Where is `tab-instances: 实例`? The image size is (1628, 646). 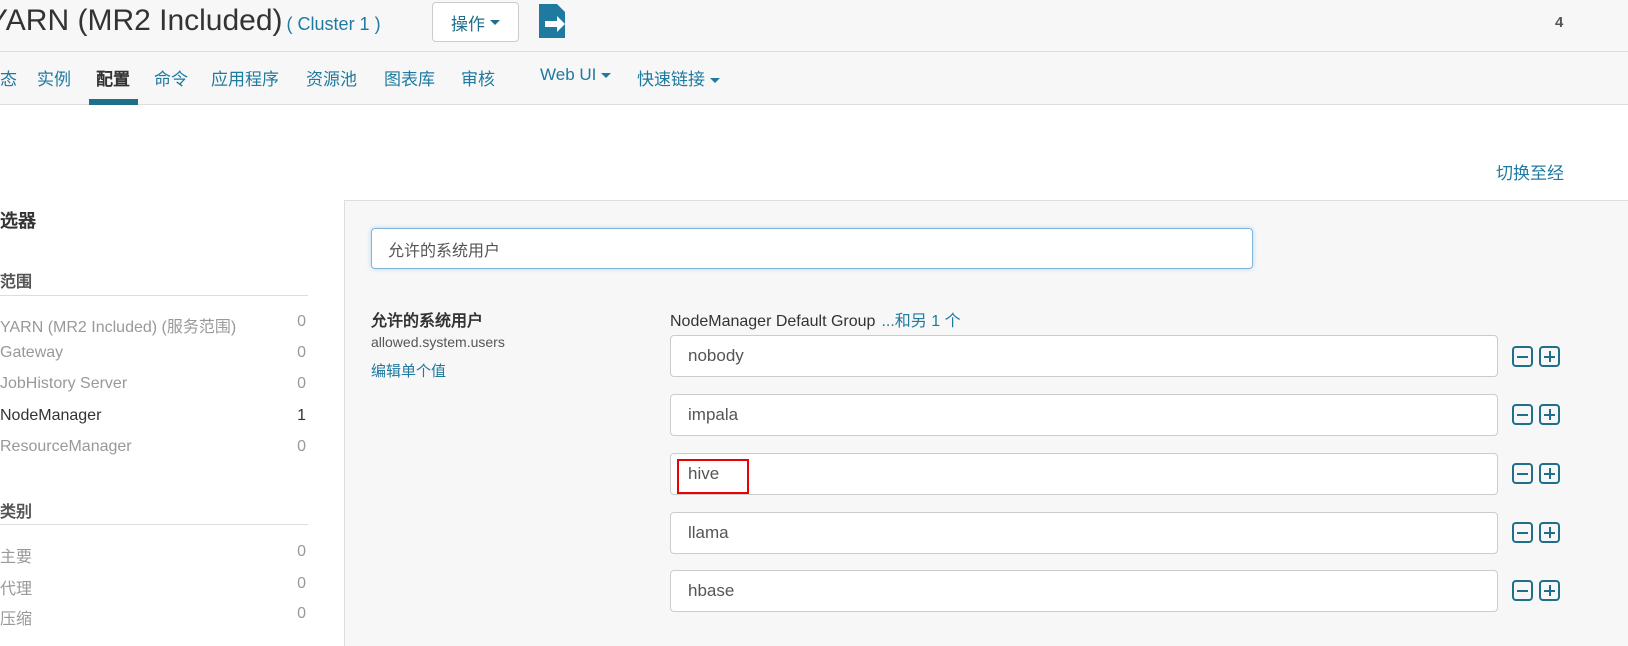 tab-instances: 实例 is located at coordinates (54, 77).